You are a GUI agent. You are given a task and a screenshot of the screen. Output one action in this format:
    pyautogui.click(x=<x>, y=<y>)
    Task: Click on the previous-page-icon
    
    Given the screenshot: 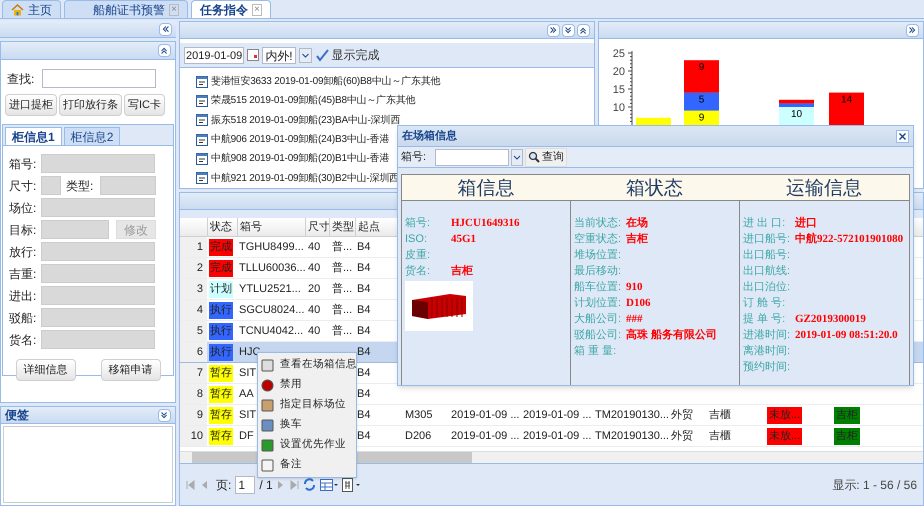 What is the action you would take?
    pyautogui.click(x=204, y=485)
    